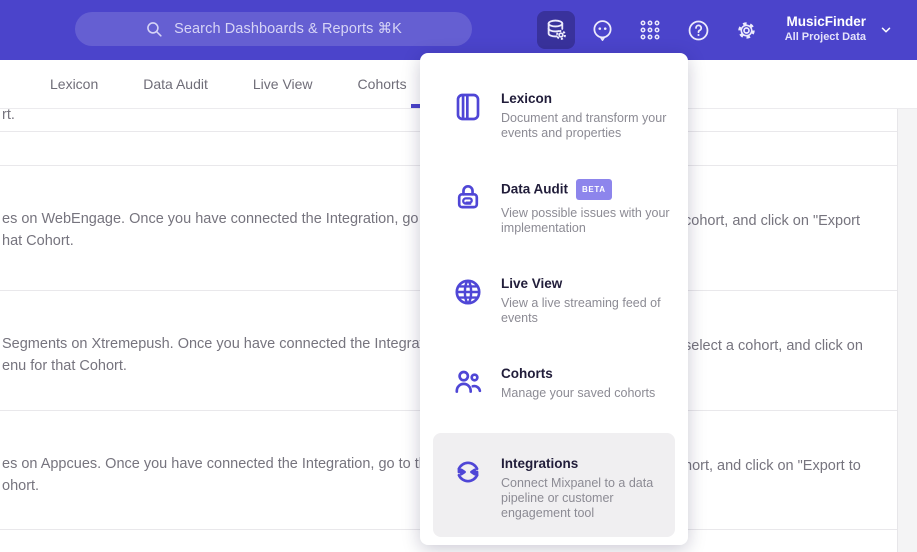 The width and height of the screenshot is (917, 552). Describe the element at coordinates (468, 107) in the screenshot. I see `lexicon-book-icon` at that location.